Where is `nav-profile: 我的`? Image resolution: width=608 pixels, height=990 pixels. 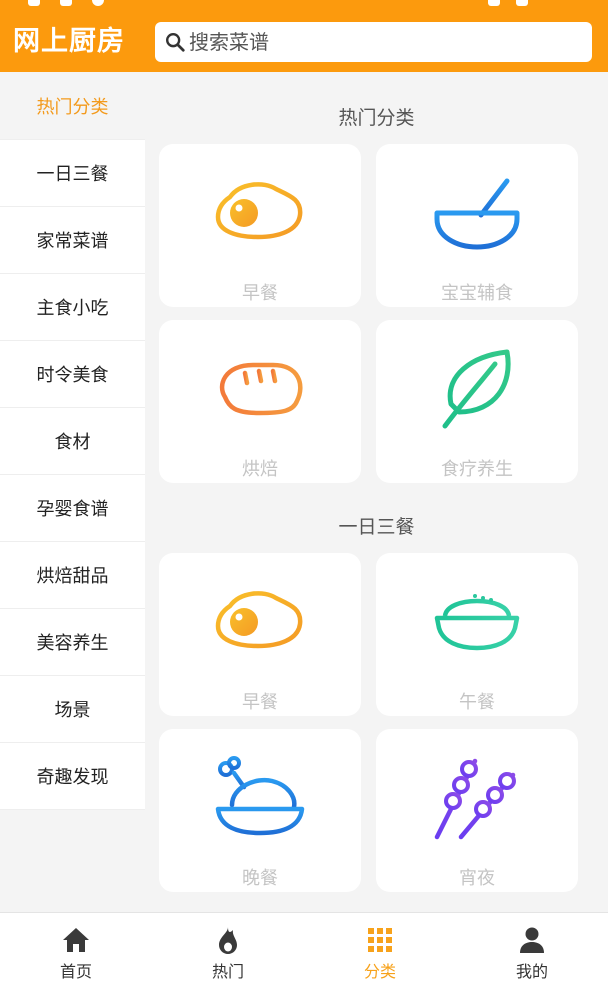 nav-profile: 我的 is located at coordinates (532, 951).